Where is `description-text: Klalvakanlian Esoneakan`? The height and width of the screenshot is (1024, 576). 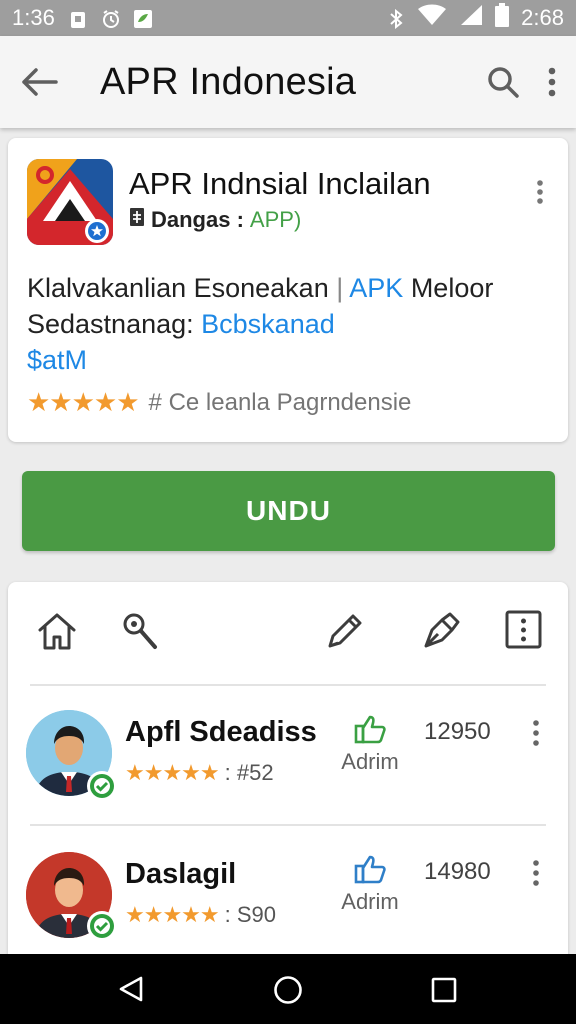
description-text: Klalvakanlian Esoneakan is located at coordinates (178, 288).